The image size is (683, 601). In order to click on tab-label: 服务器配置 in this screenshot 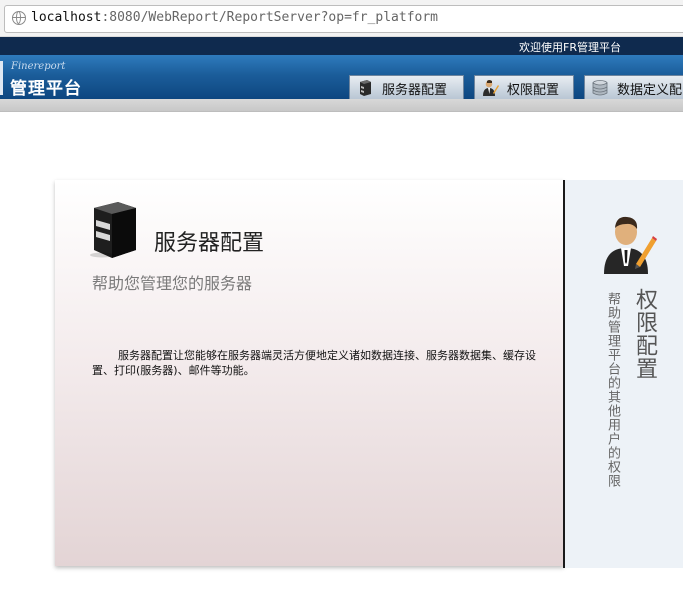, I will do `click(415, 90)`.